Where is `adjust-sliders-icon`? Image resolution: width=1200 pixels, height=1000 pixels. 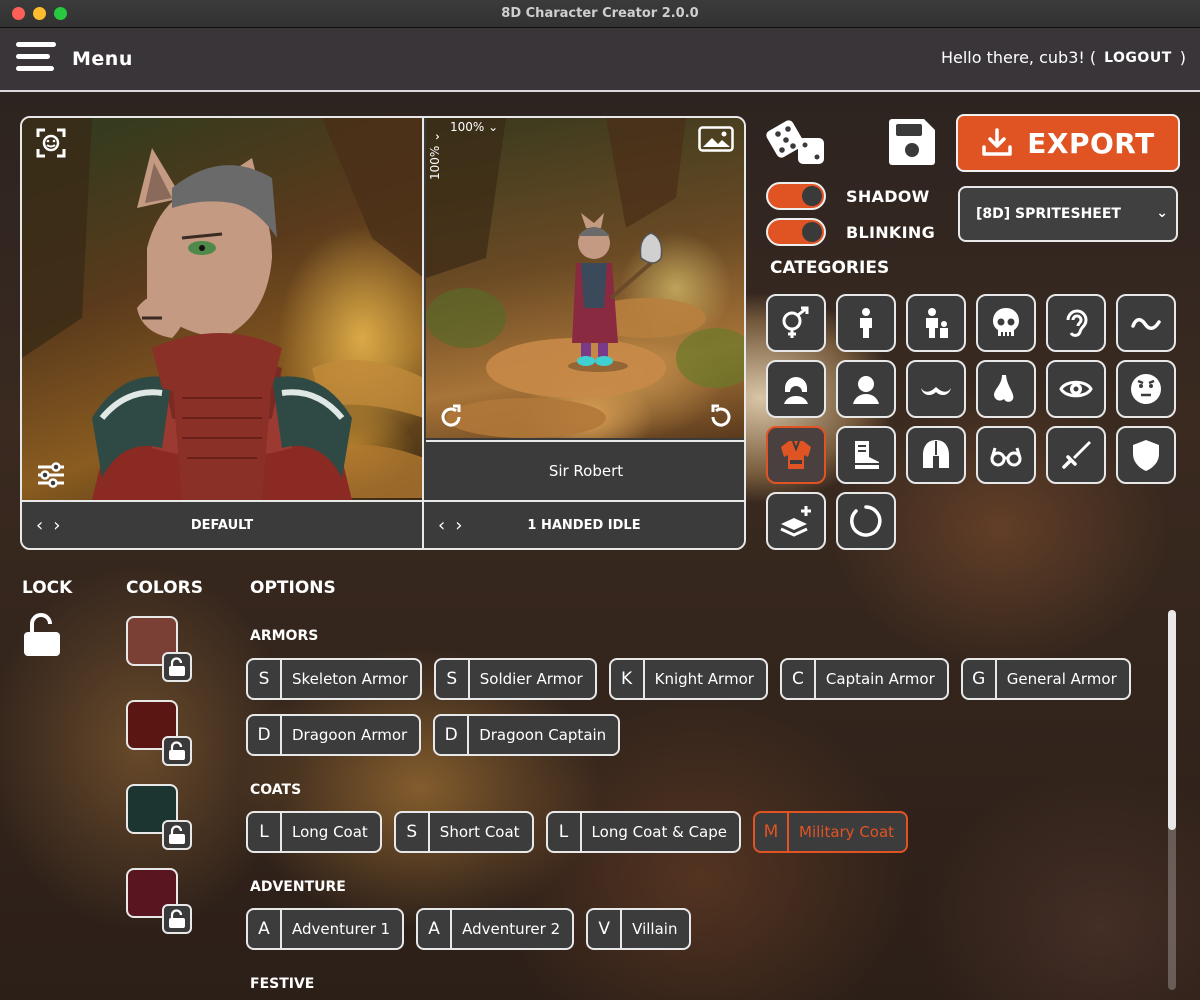
adjust-sliders-icon is located at coordinates (51, 477).